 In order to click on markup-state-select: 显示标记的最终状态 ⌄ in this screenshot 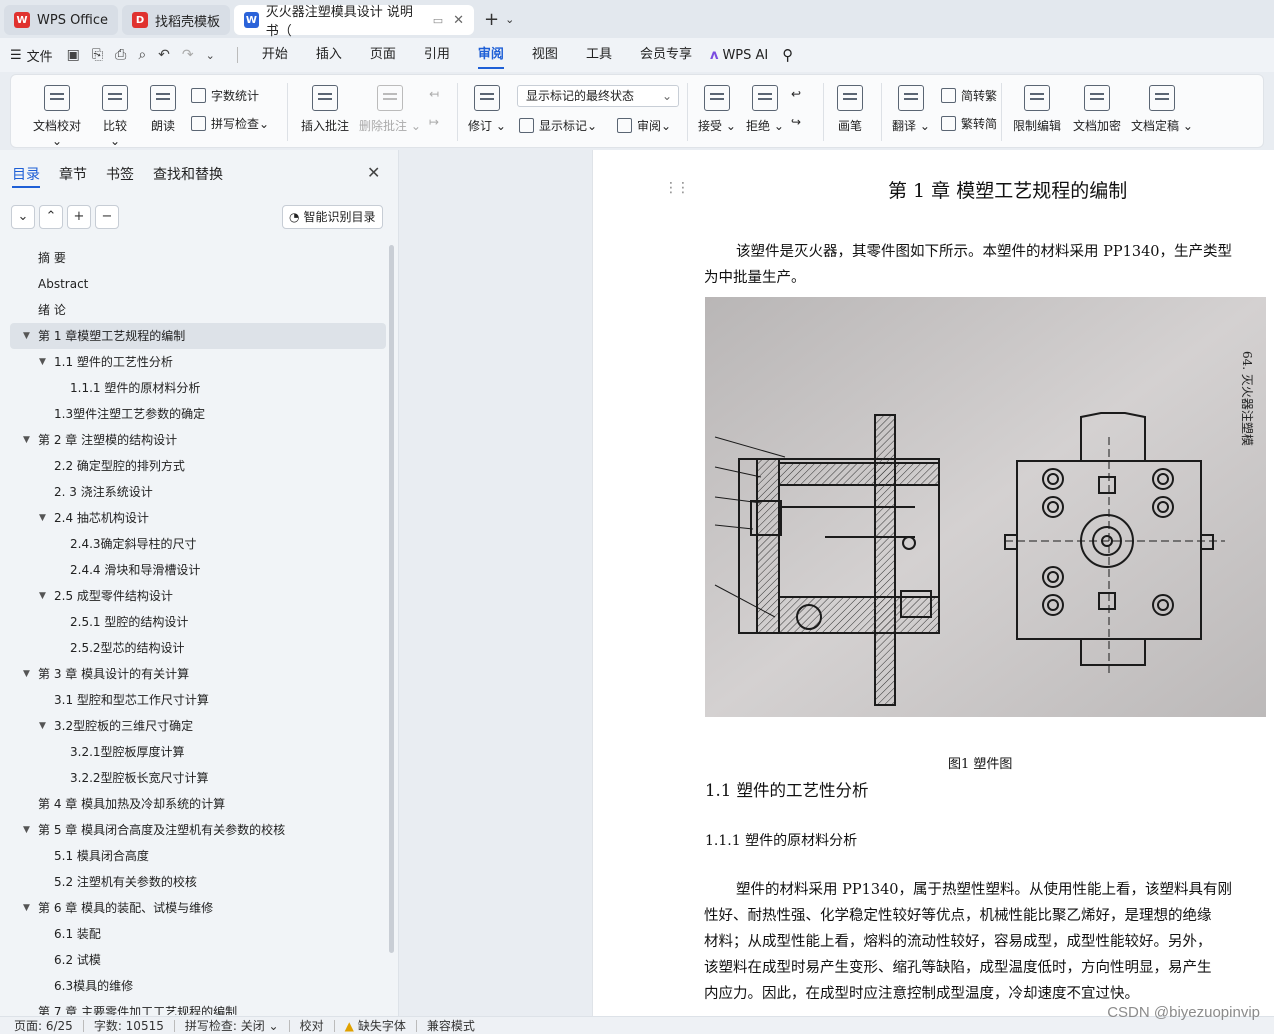, I will do `click(598, 96)`.